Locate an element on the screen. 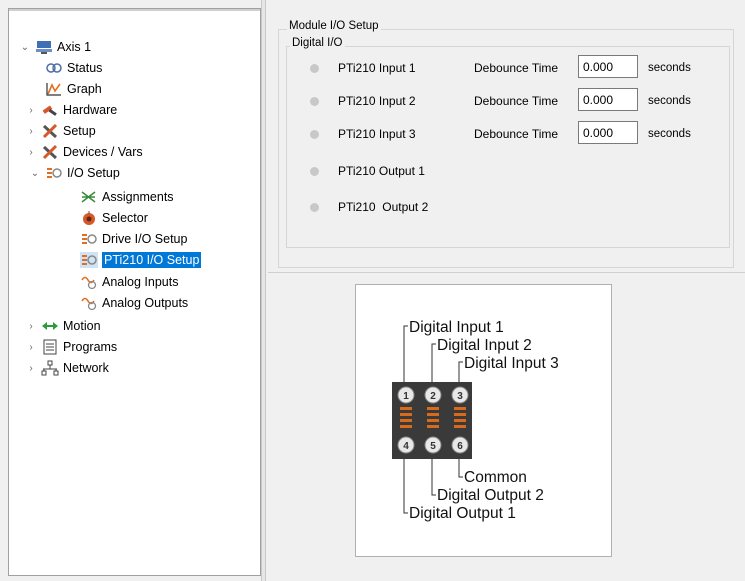 Image resolution: width=745 pixels, height=581 pixels. tree-item-graph: Graph is located at coordinates (73, 89).